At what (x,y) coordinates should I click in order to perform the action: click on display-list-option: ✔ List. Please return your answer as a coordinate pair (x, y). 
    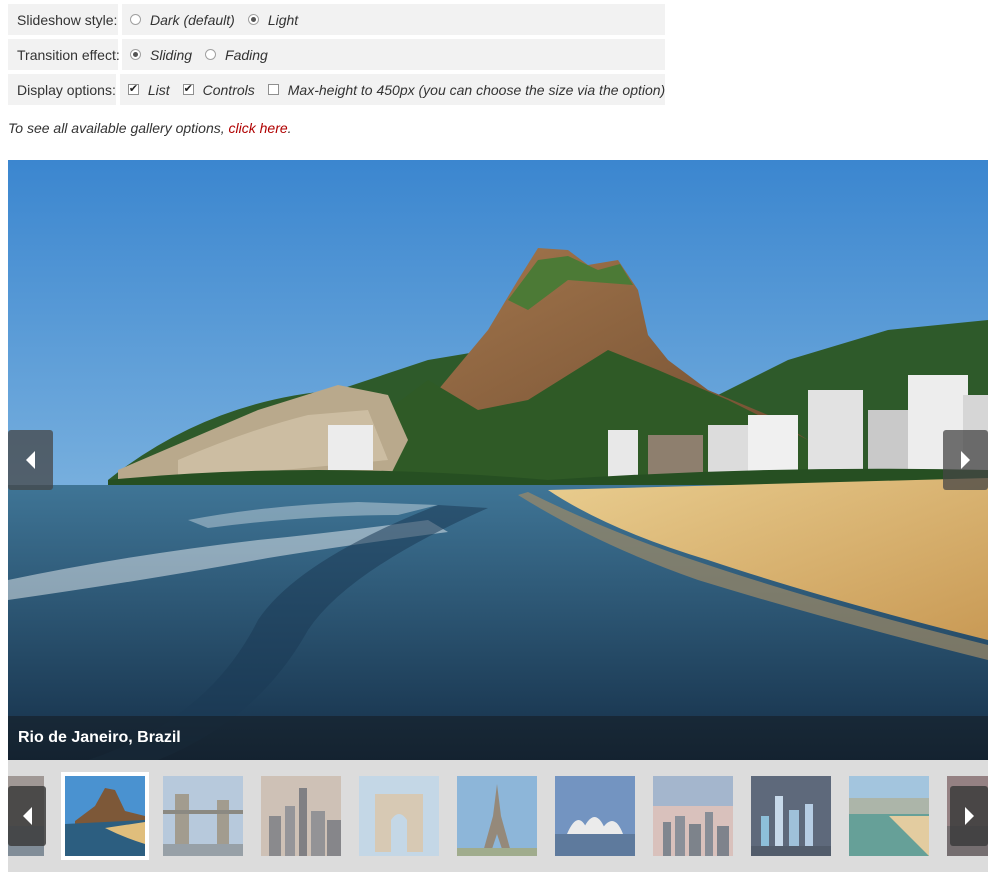
    Looking at the image, I should click on (148, 89).